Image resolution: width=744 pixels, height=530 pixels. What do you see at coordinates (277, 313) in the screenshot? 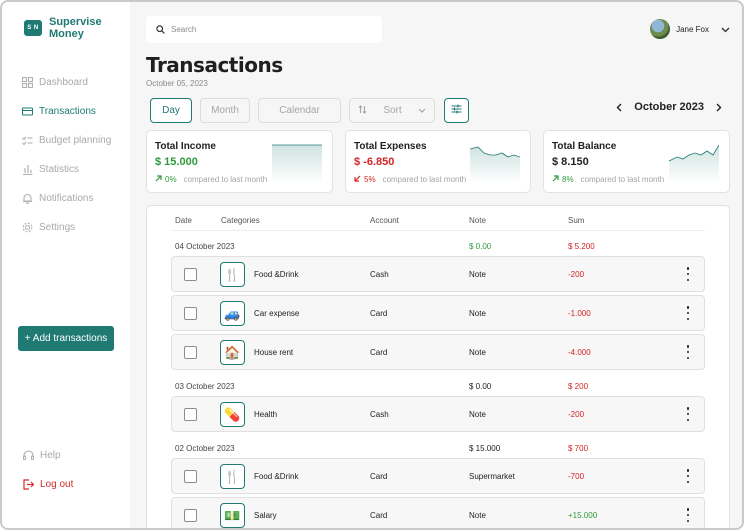
I see `row-category: Car expense` at bounding box center [277, 313].